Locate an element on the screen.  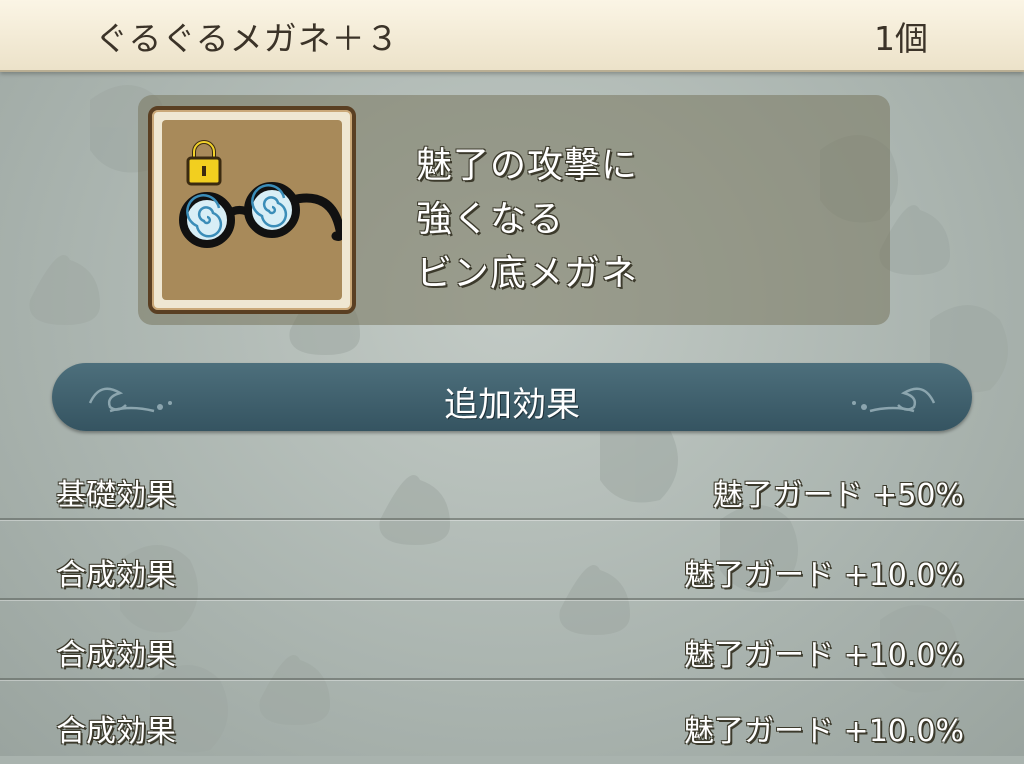
item-count: 1個 is located at coordinates (901, 38).